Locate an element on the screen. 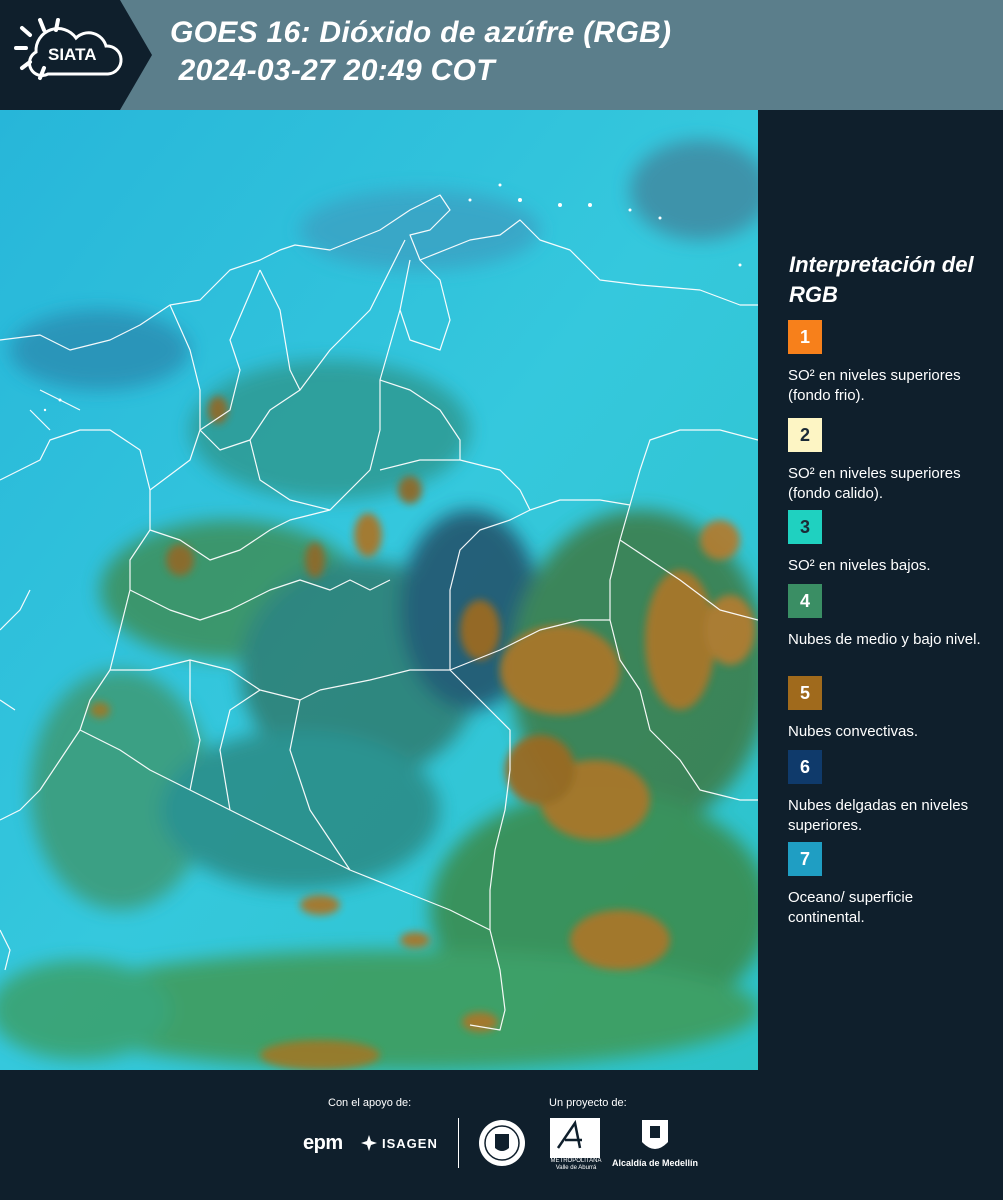 The image size is (1003, 1200). legend-number-5: 5 is located at coordinates (804, 692).